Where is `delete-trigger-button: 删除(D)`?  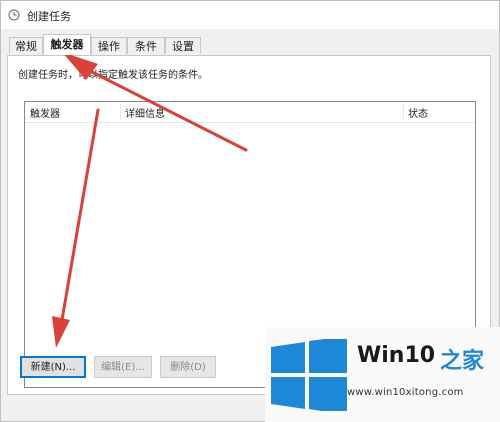 delete-trigger-button: 删除(D) is located at coordinates (188, 367).